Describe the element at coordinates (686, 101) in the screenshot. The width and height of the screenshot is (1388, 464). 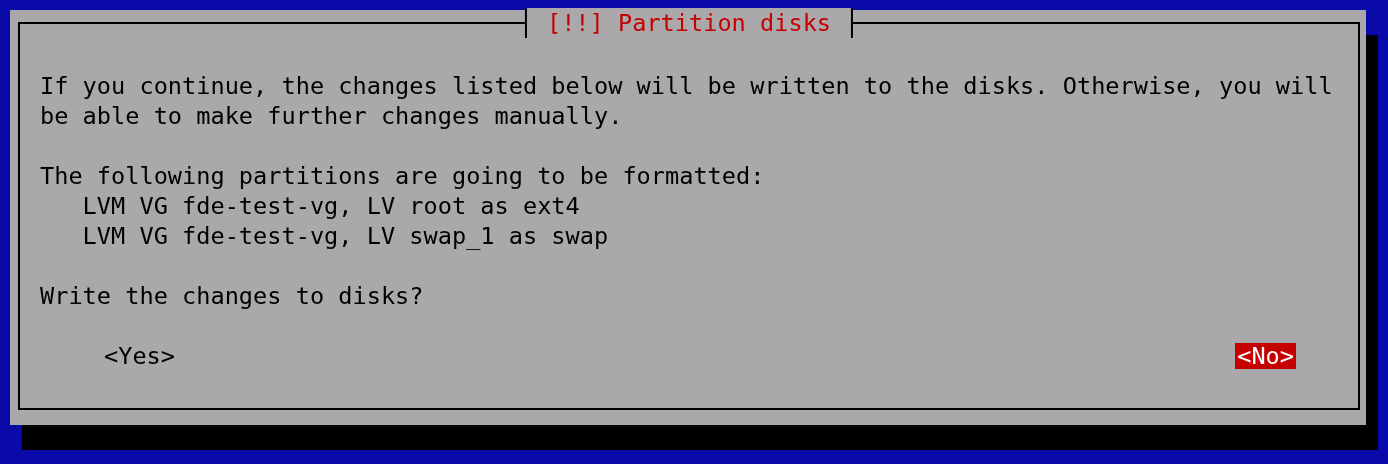
I see `message-text: If you continue, the changes listed below will be written to the disks. Otherwise, you will be able to make further changes manually.` at that location.